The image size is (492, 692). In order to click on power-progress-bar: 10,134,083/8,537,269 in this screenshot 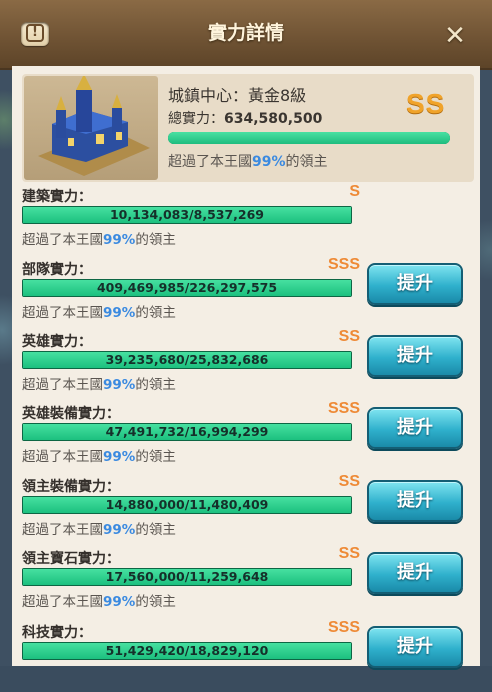, I will do `click(187, 215)`.